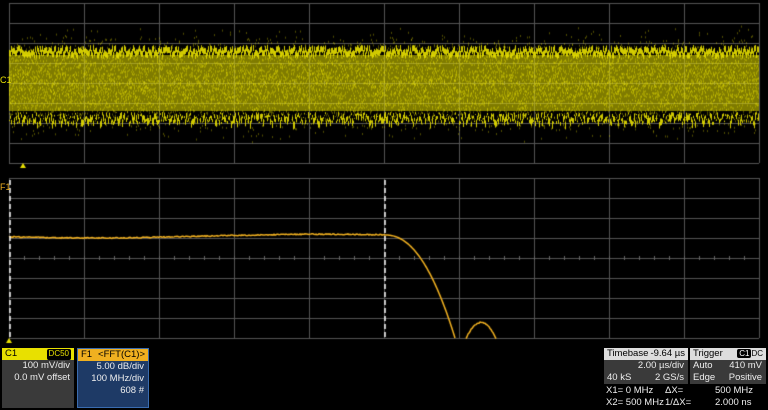 The image size is (768, 410). Describe the element at coordinates (744, 353) in the screenshot. I see `trigger-source: C1` at that location.